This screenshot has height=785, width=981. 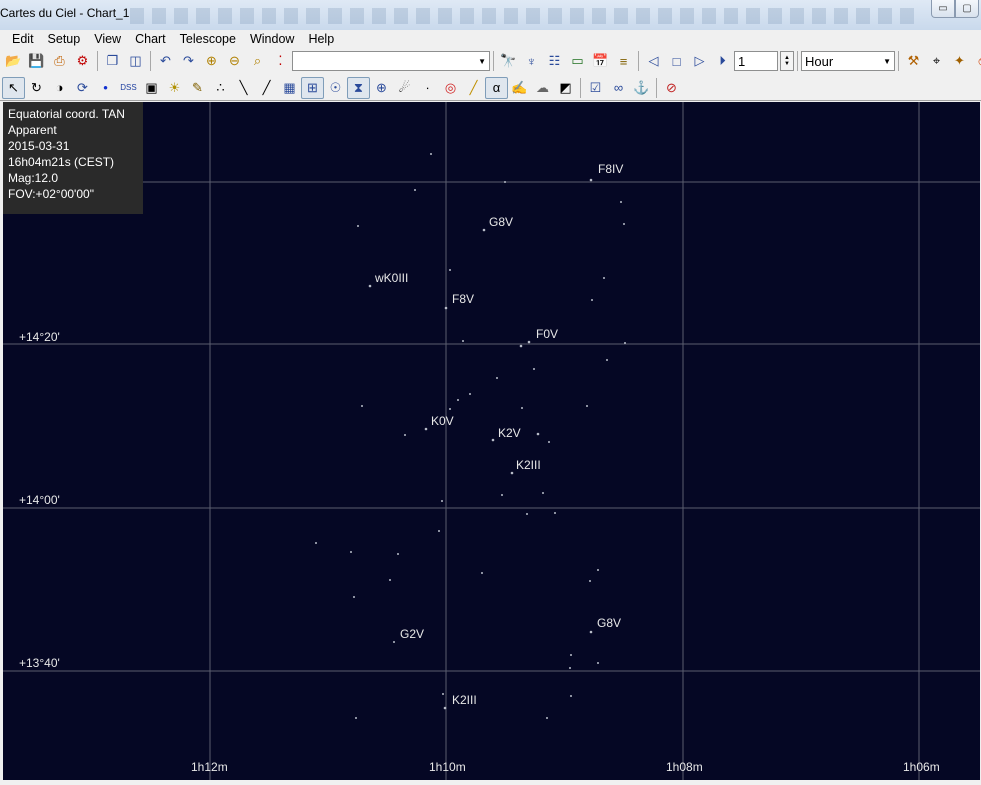 I want to click on find-object-icon: ♆, so click(x=531, y=61).